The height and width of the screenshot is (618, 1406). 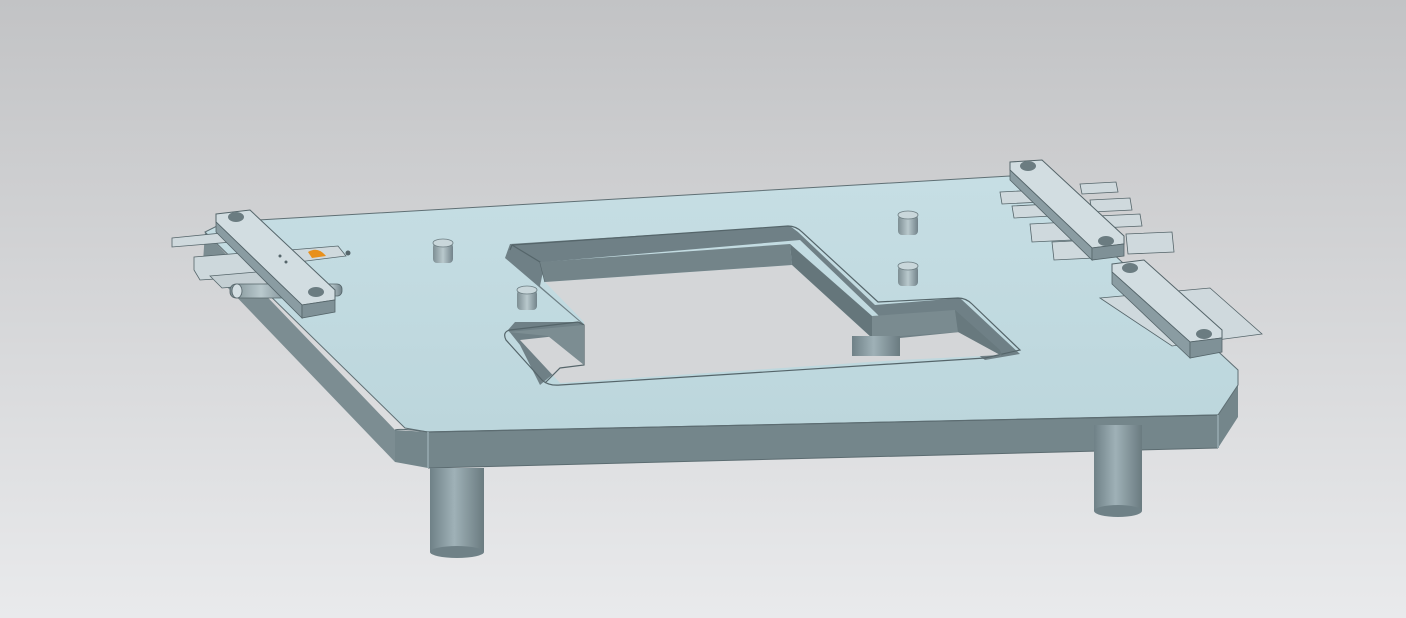 What do you see at coordinates (348, 253) in the screenshot?
I see `small-hole` at bounding box center [348, 253].